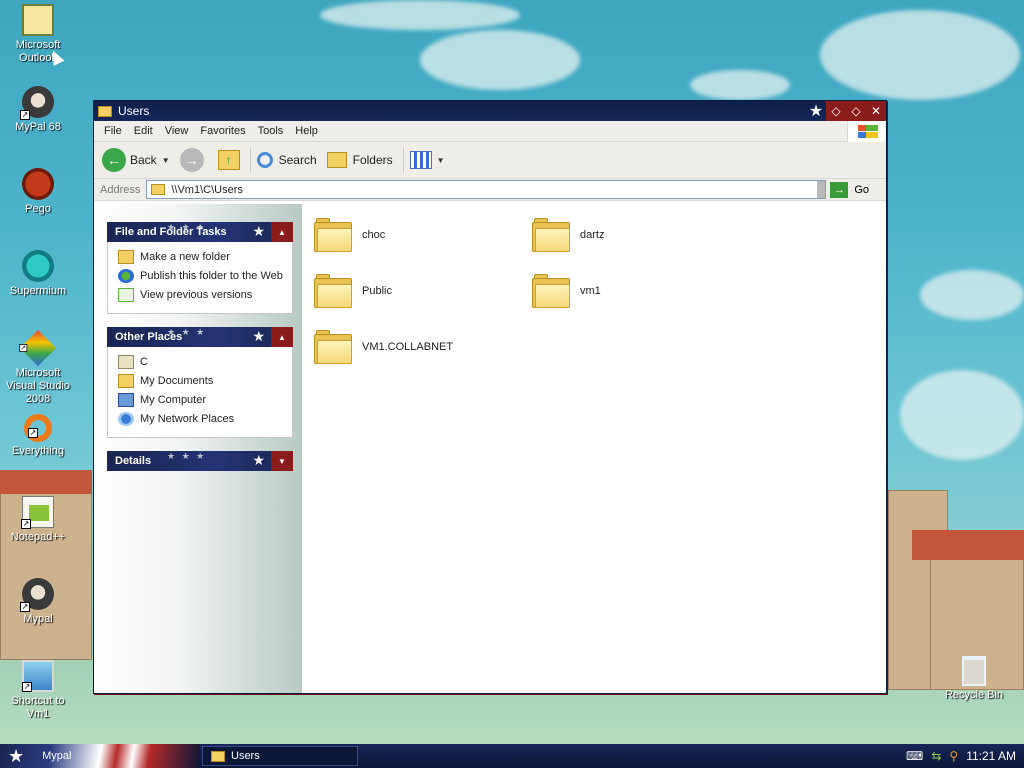 Image resolution: width=1024 pixels, height=768 pixels. I want to click on task-make-new-folder: Make a new folder, so click(201, 257).